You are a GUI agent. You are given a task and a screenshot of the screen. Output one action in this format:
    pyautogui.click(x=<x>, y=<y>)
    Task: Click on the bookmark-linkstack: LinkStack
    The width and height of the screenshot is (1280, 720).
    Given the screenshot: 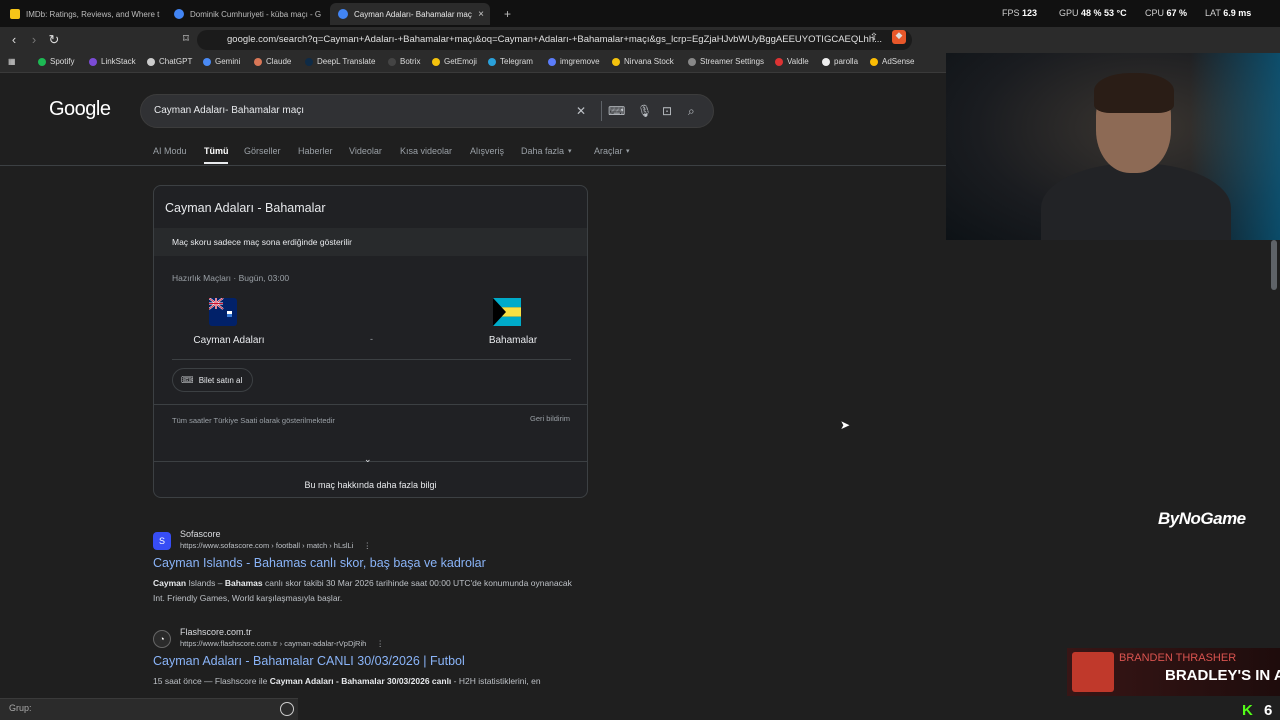 What is the action you would take?
    pyautogui.click(x=112, y=61)
    